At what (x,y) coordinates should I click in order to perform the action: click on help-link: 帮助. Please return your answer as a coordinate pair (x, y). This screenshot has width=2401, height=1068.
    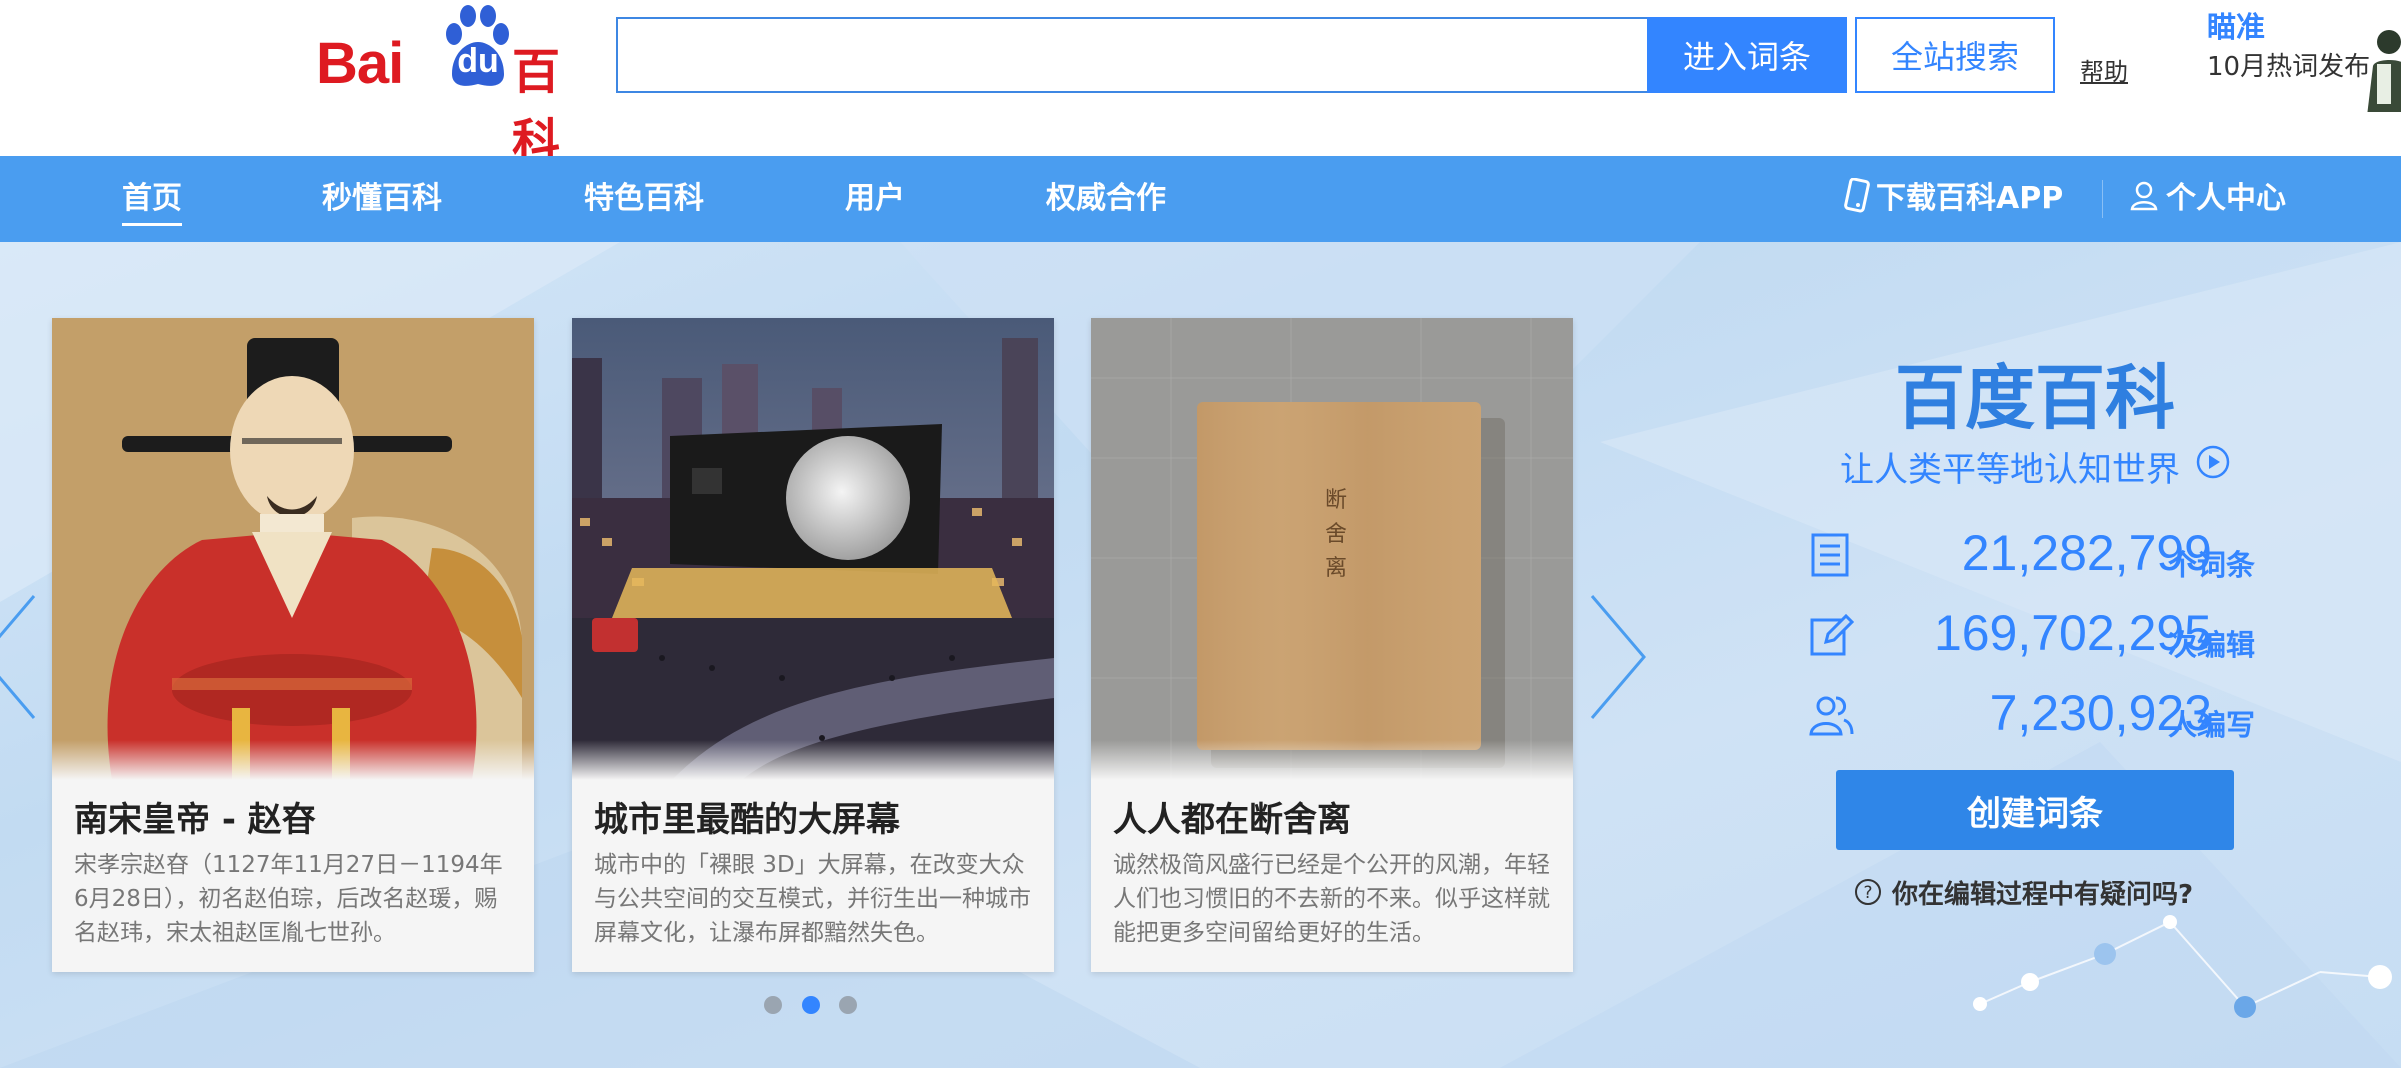
    Looking at the image, I should click on (2104, 69).